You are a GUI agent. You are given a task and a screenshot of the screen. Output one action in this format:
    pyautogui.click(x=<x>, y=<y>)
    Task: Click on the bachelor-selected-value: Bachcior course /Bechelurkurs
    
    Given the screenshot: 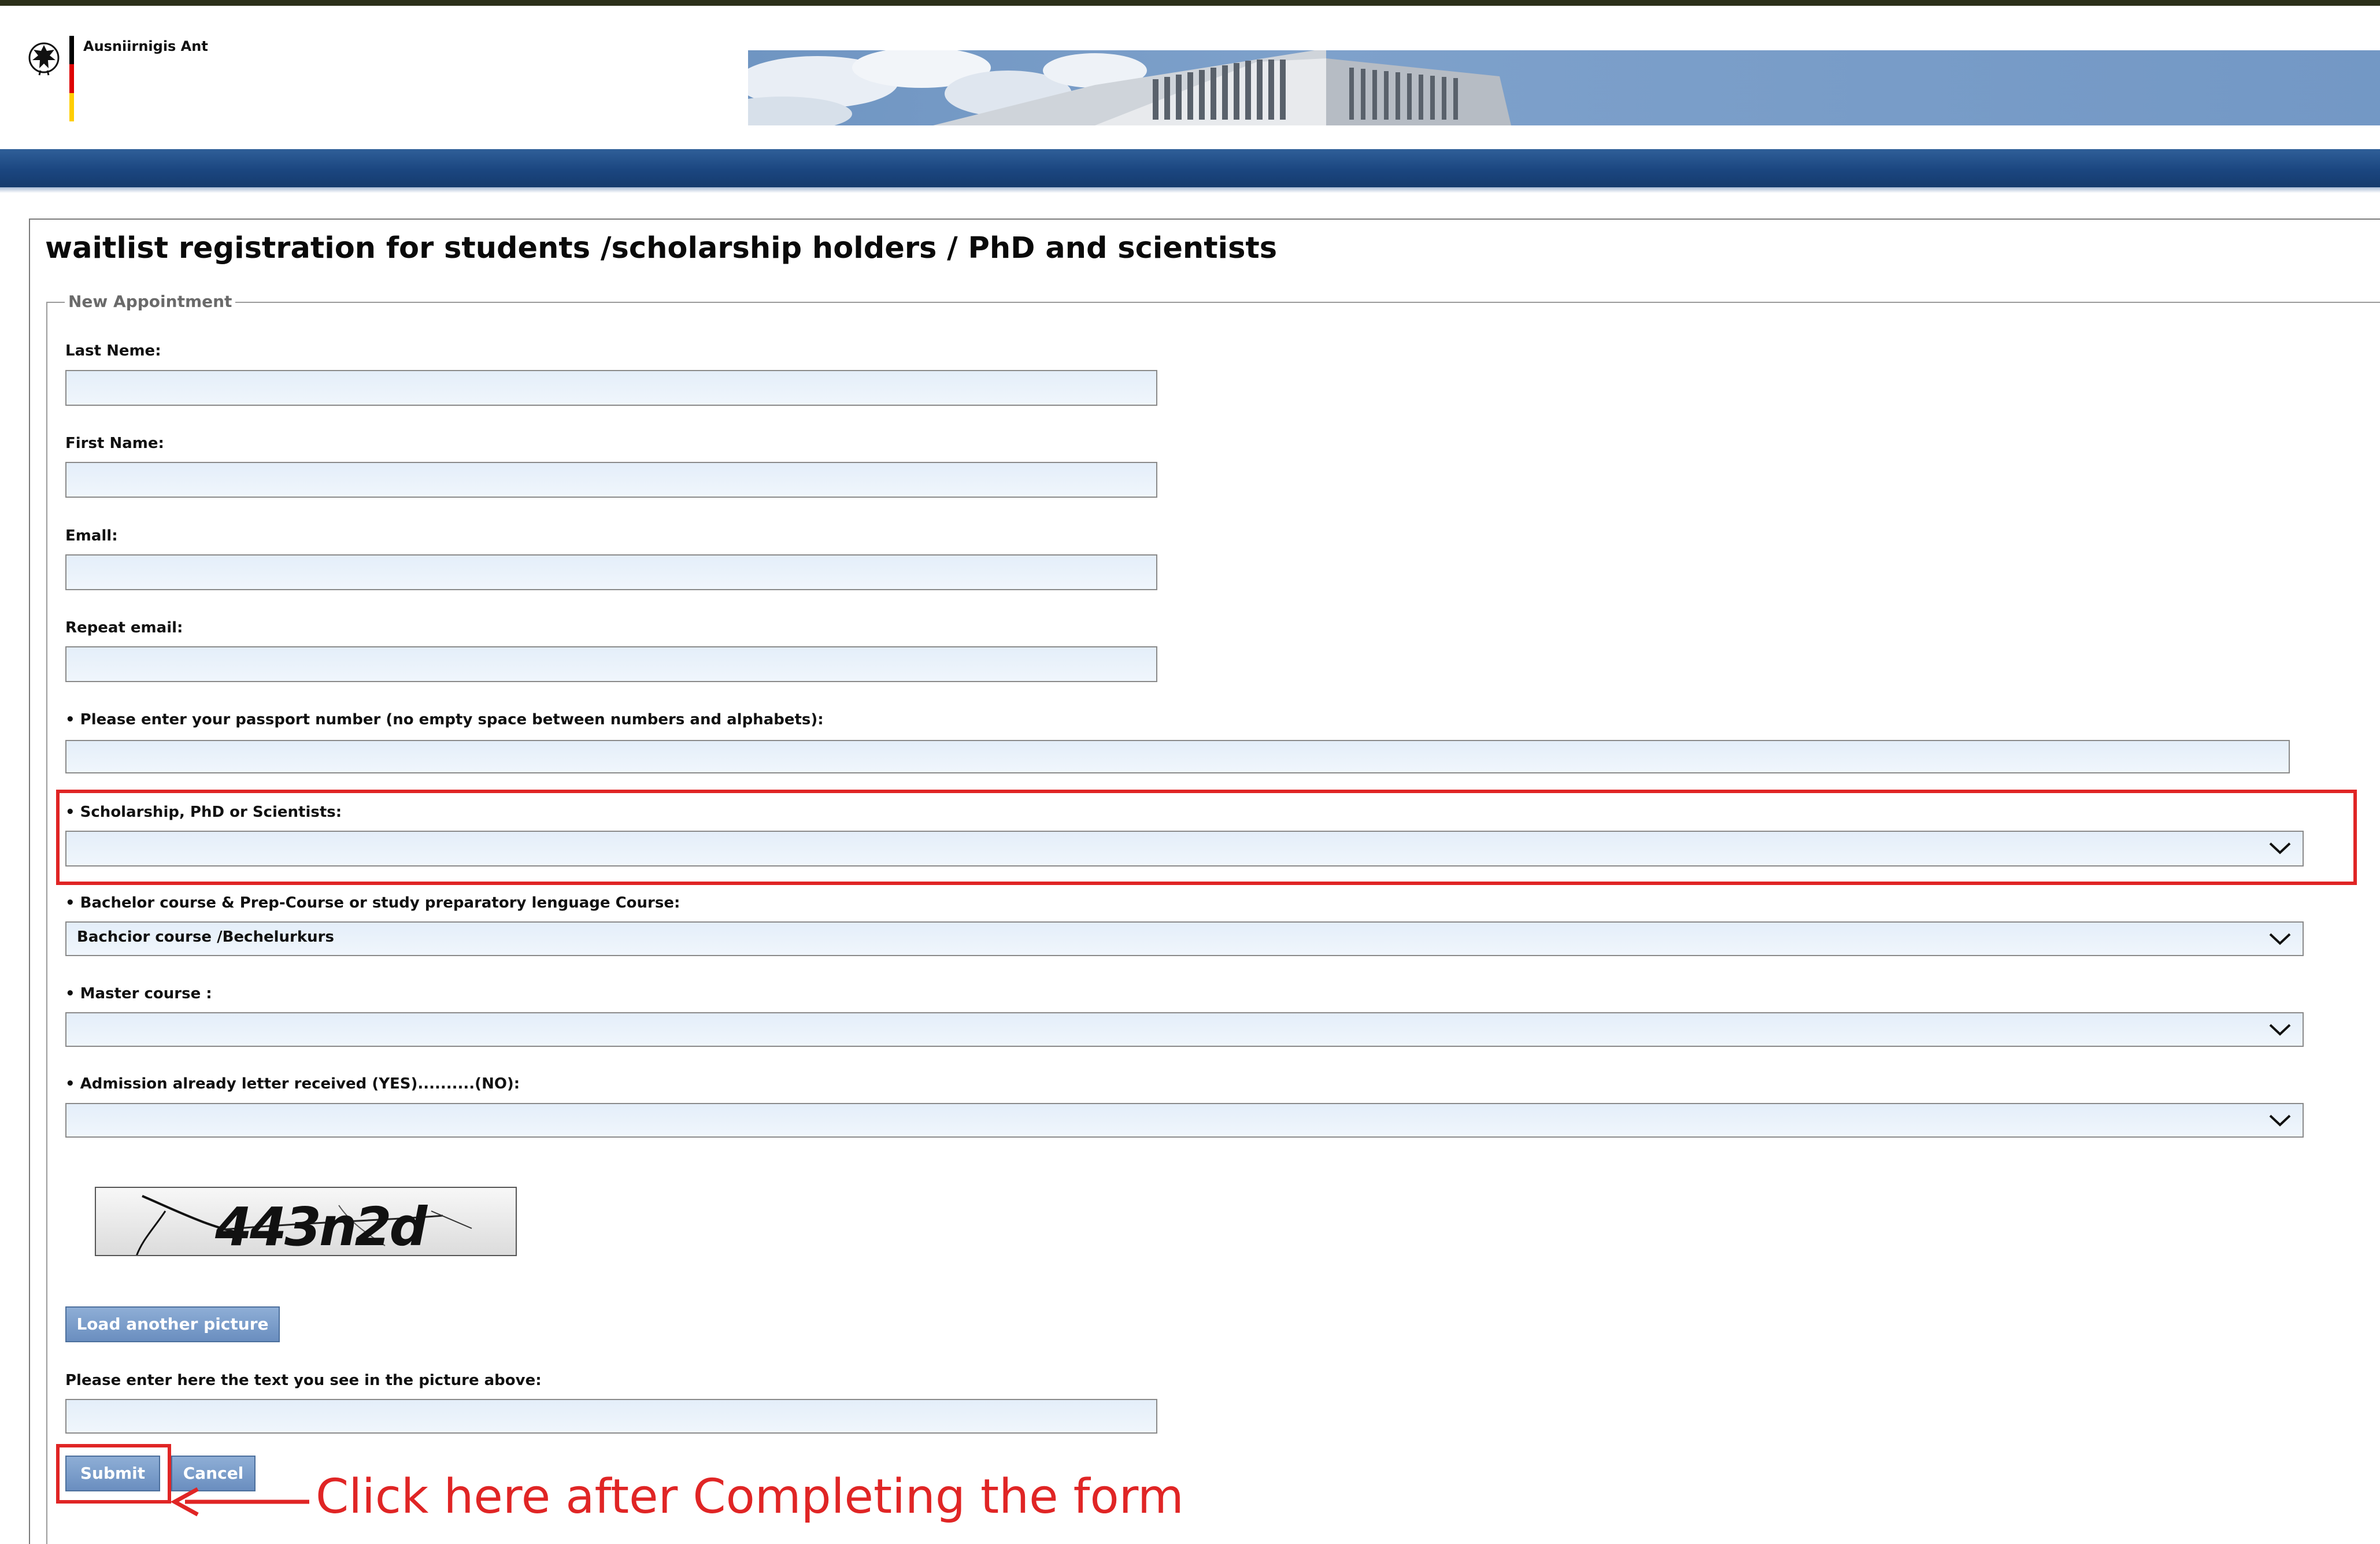 What is the action you would take?
    pyautogui.click(x=205, y=937)
    